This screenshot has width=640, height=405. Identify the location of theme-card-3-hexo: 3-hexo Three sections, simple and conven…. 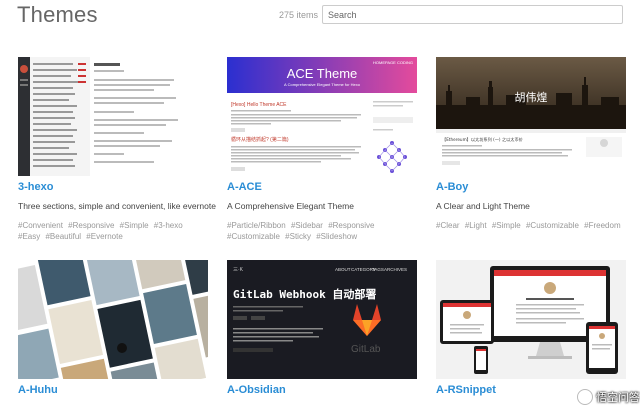
(117, 152).